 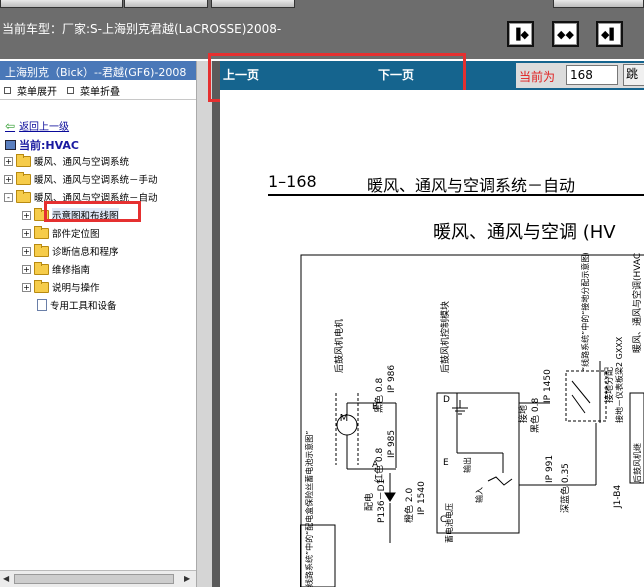 I want to click on current-node: 当前:HVAC, so click(x=42, y=145).